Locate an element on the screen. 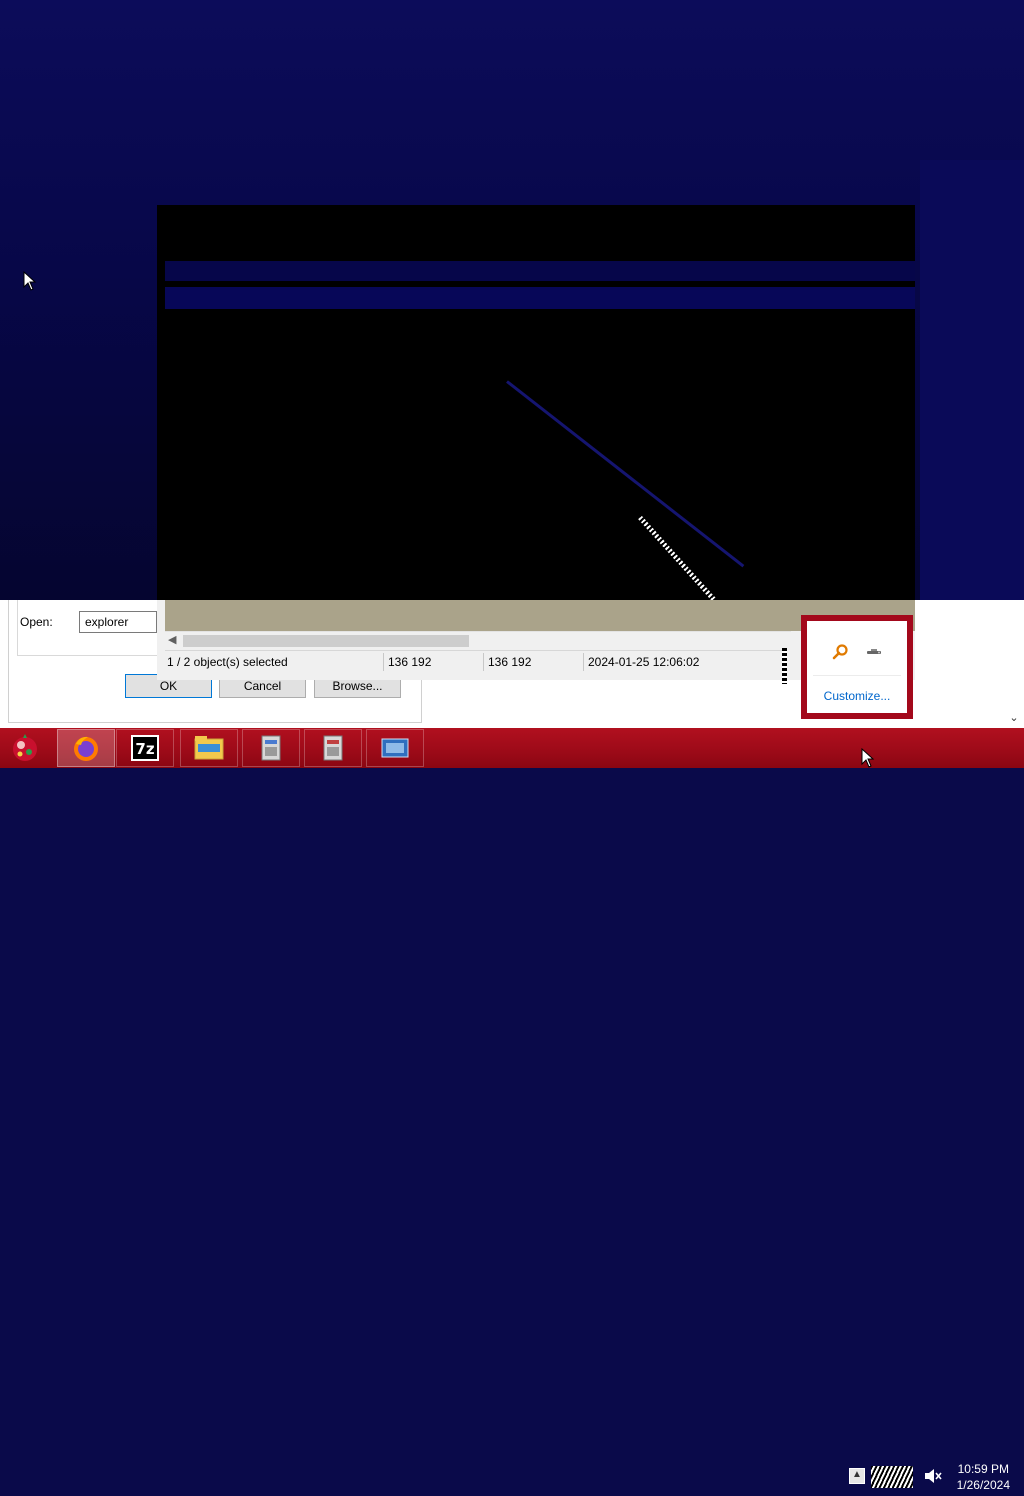 The image size is (1024, 1496). status-modified: 2024-01-25 12:06:02 is located at coordinates (644, 662).